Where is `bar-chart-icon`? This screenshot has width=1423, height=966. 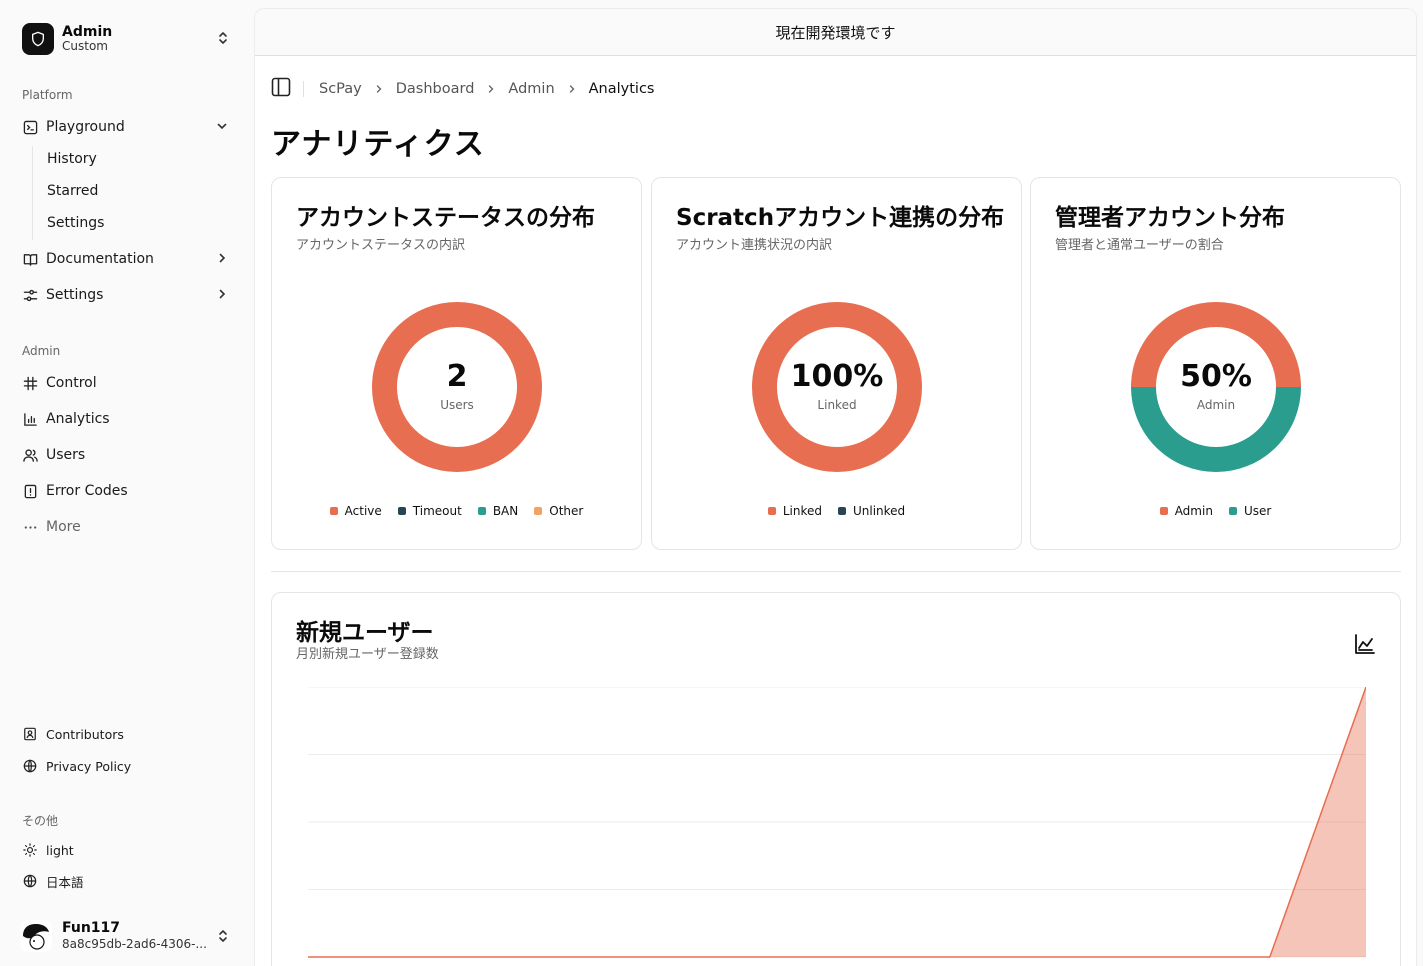 bar-chart-icon is located at coordinates (30, 419).